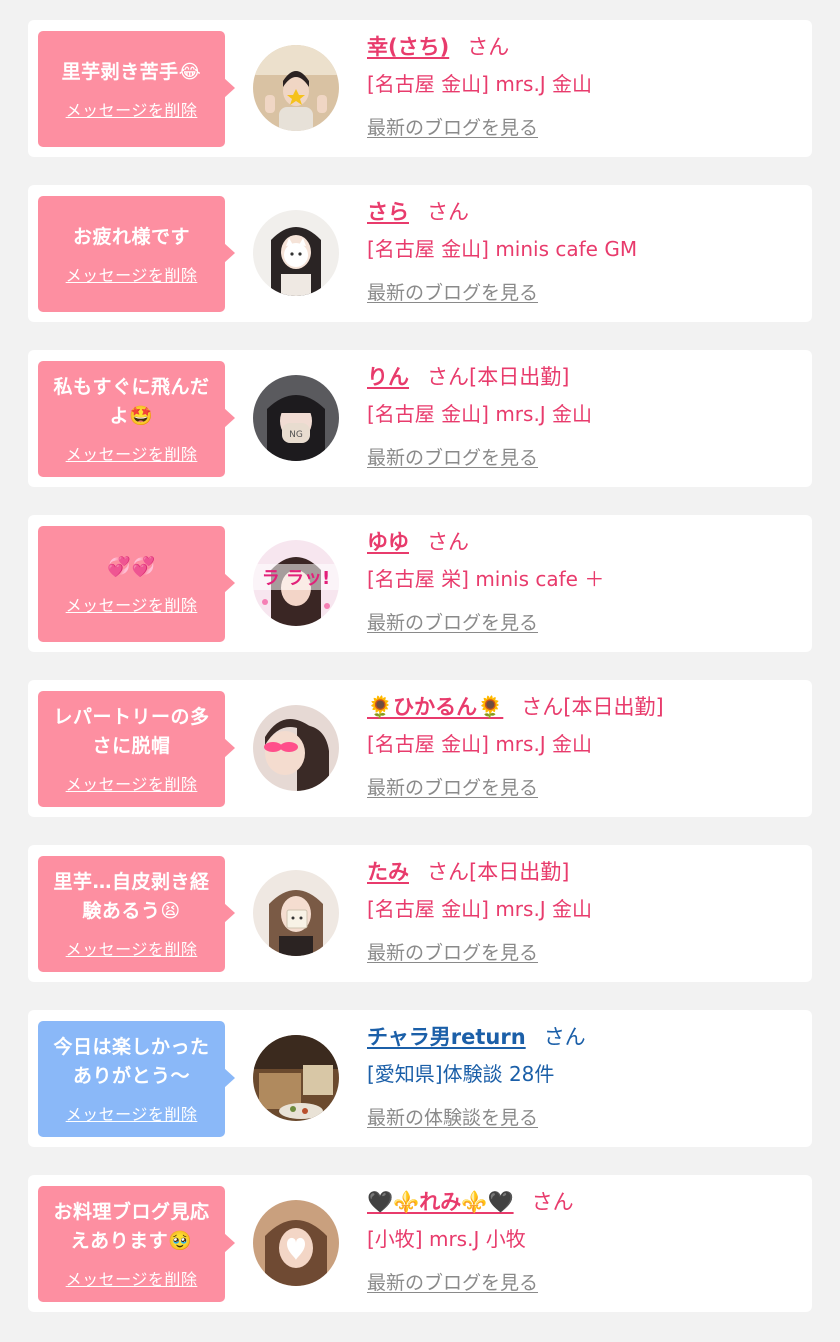 The width and height of the screenshot is (840, 1342). I want to click on shop-label: [名古屋 金山] minis cafe GM, so click(502, 249).